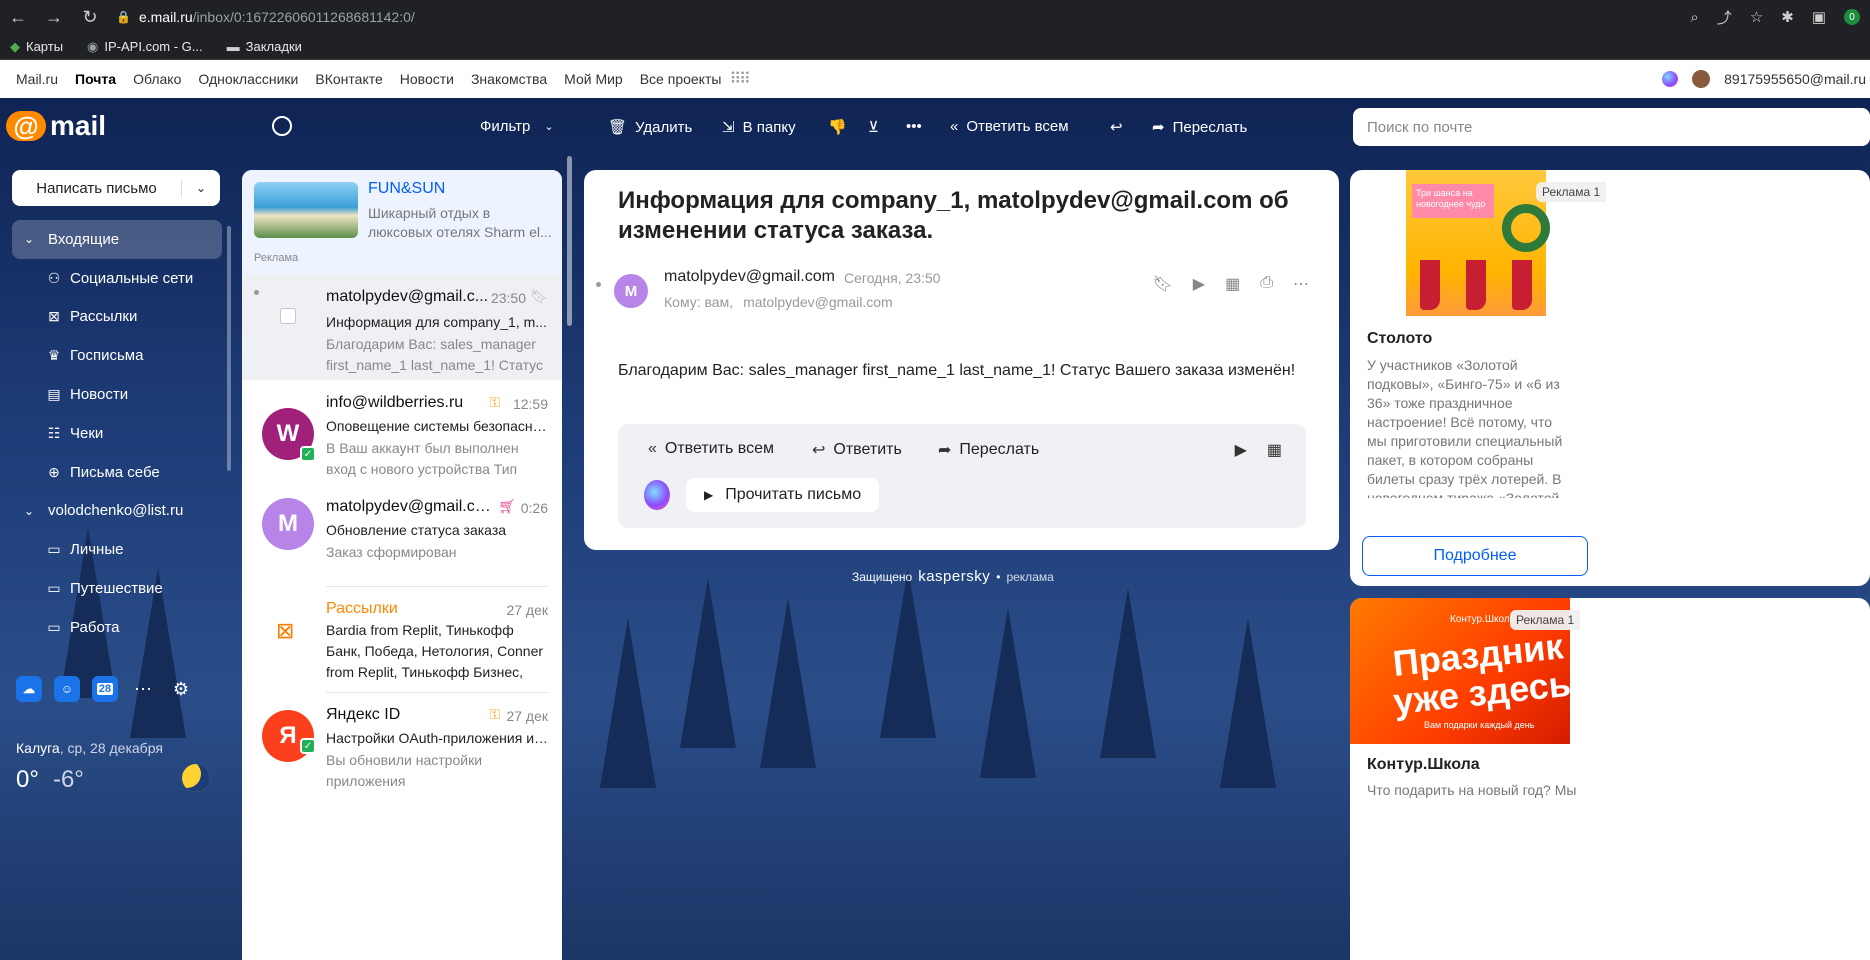 The image size is (1870, 960). Describe the element at coordinates (248, 79) in the screenshot. I see `portal-link-ok: Одноклассники` at that location.